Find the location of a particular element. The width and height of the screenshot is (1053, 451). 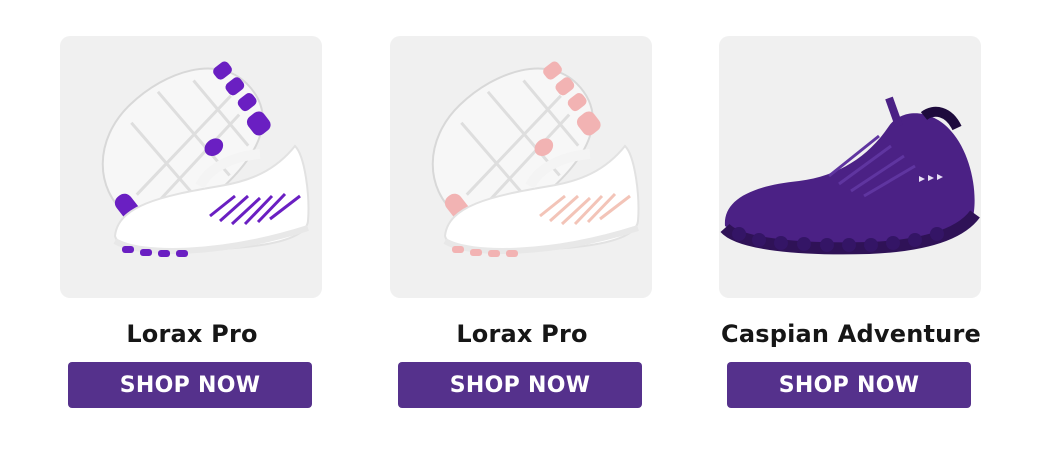

product-image-white-pink-shoe is located at coordinates (521, 167).